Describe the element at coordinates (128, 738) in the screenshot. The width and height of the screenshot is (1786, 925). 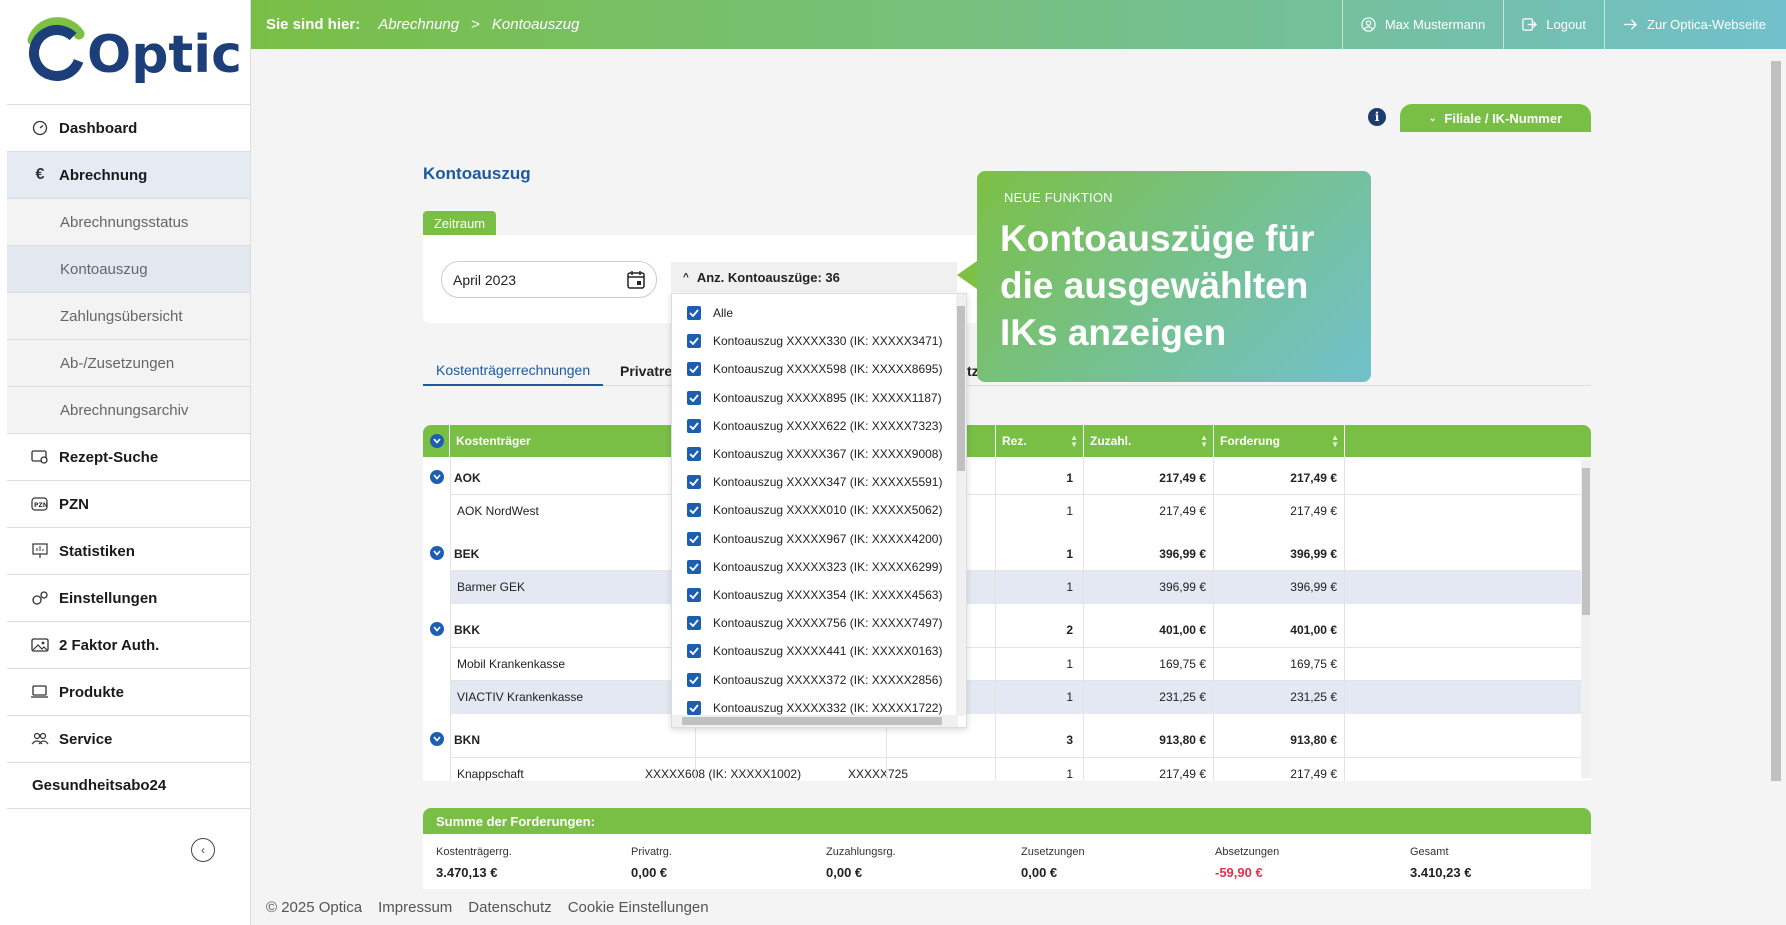
I see `sidebar-item-service: Service` at that location.